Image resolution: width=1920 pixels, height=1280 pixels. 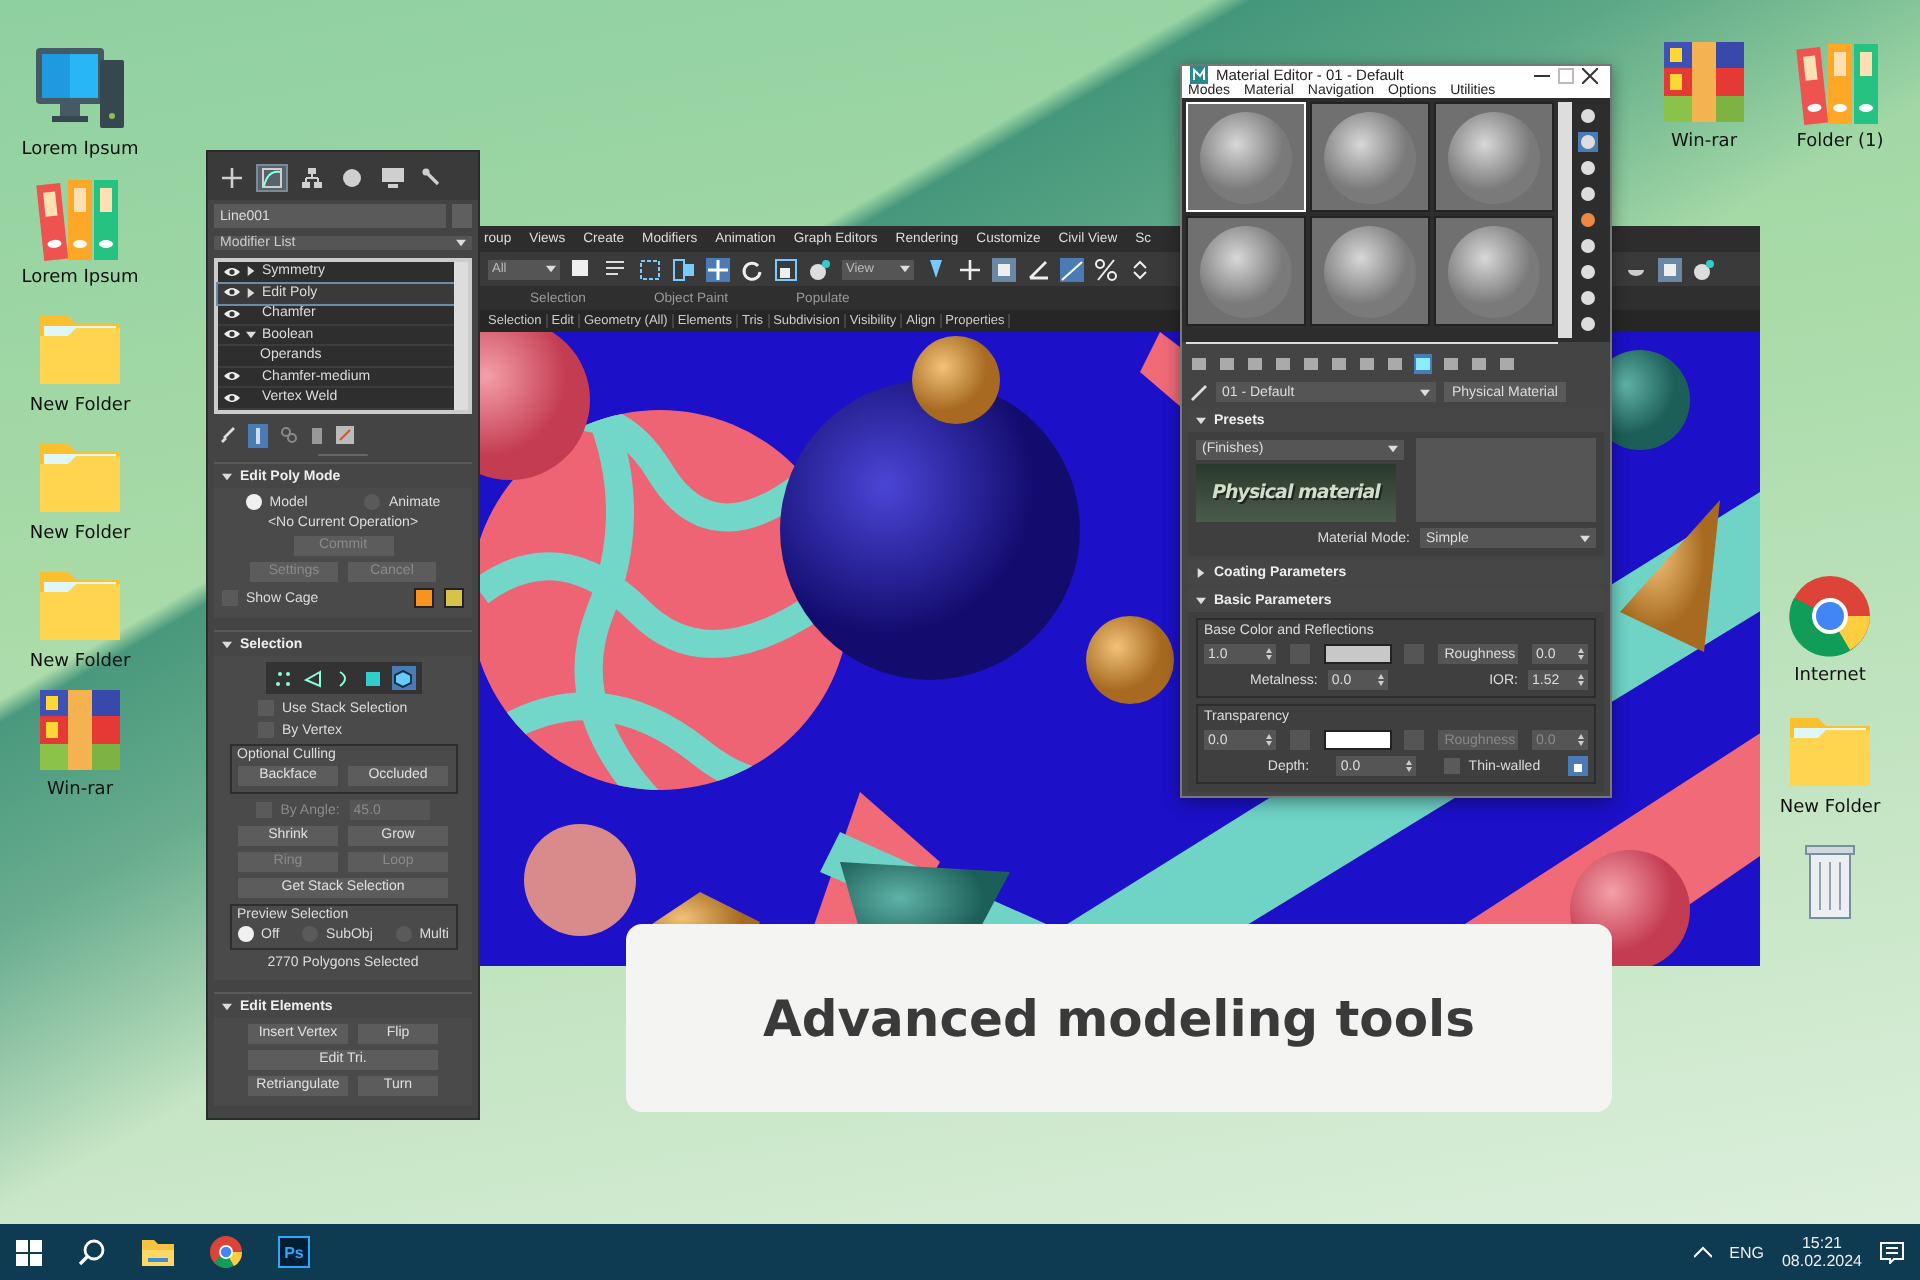 What do you see at coordinates (92, 1252) in the screenshot?
I see `search-icon` at bounding box center [92, 1252].